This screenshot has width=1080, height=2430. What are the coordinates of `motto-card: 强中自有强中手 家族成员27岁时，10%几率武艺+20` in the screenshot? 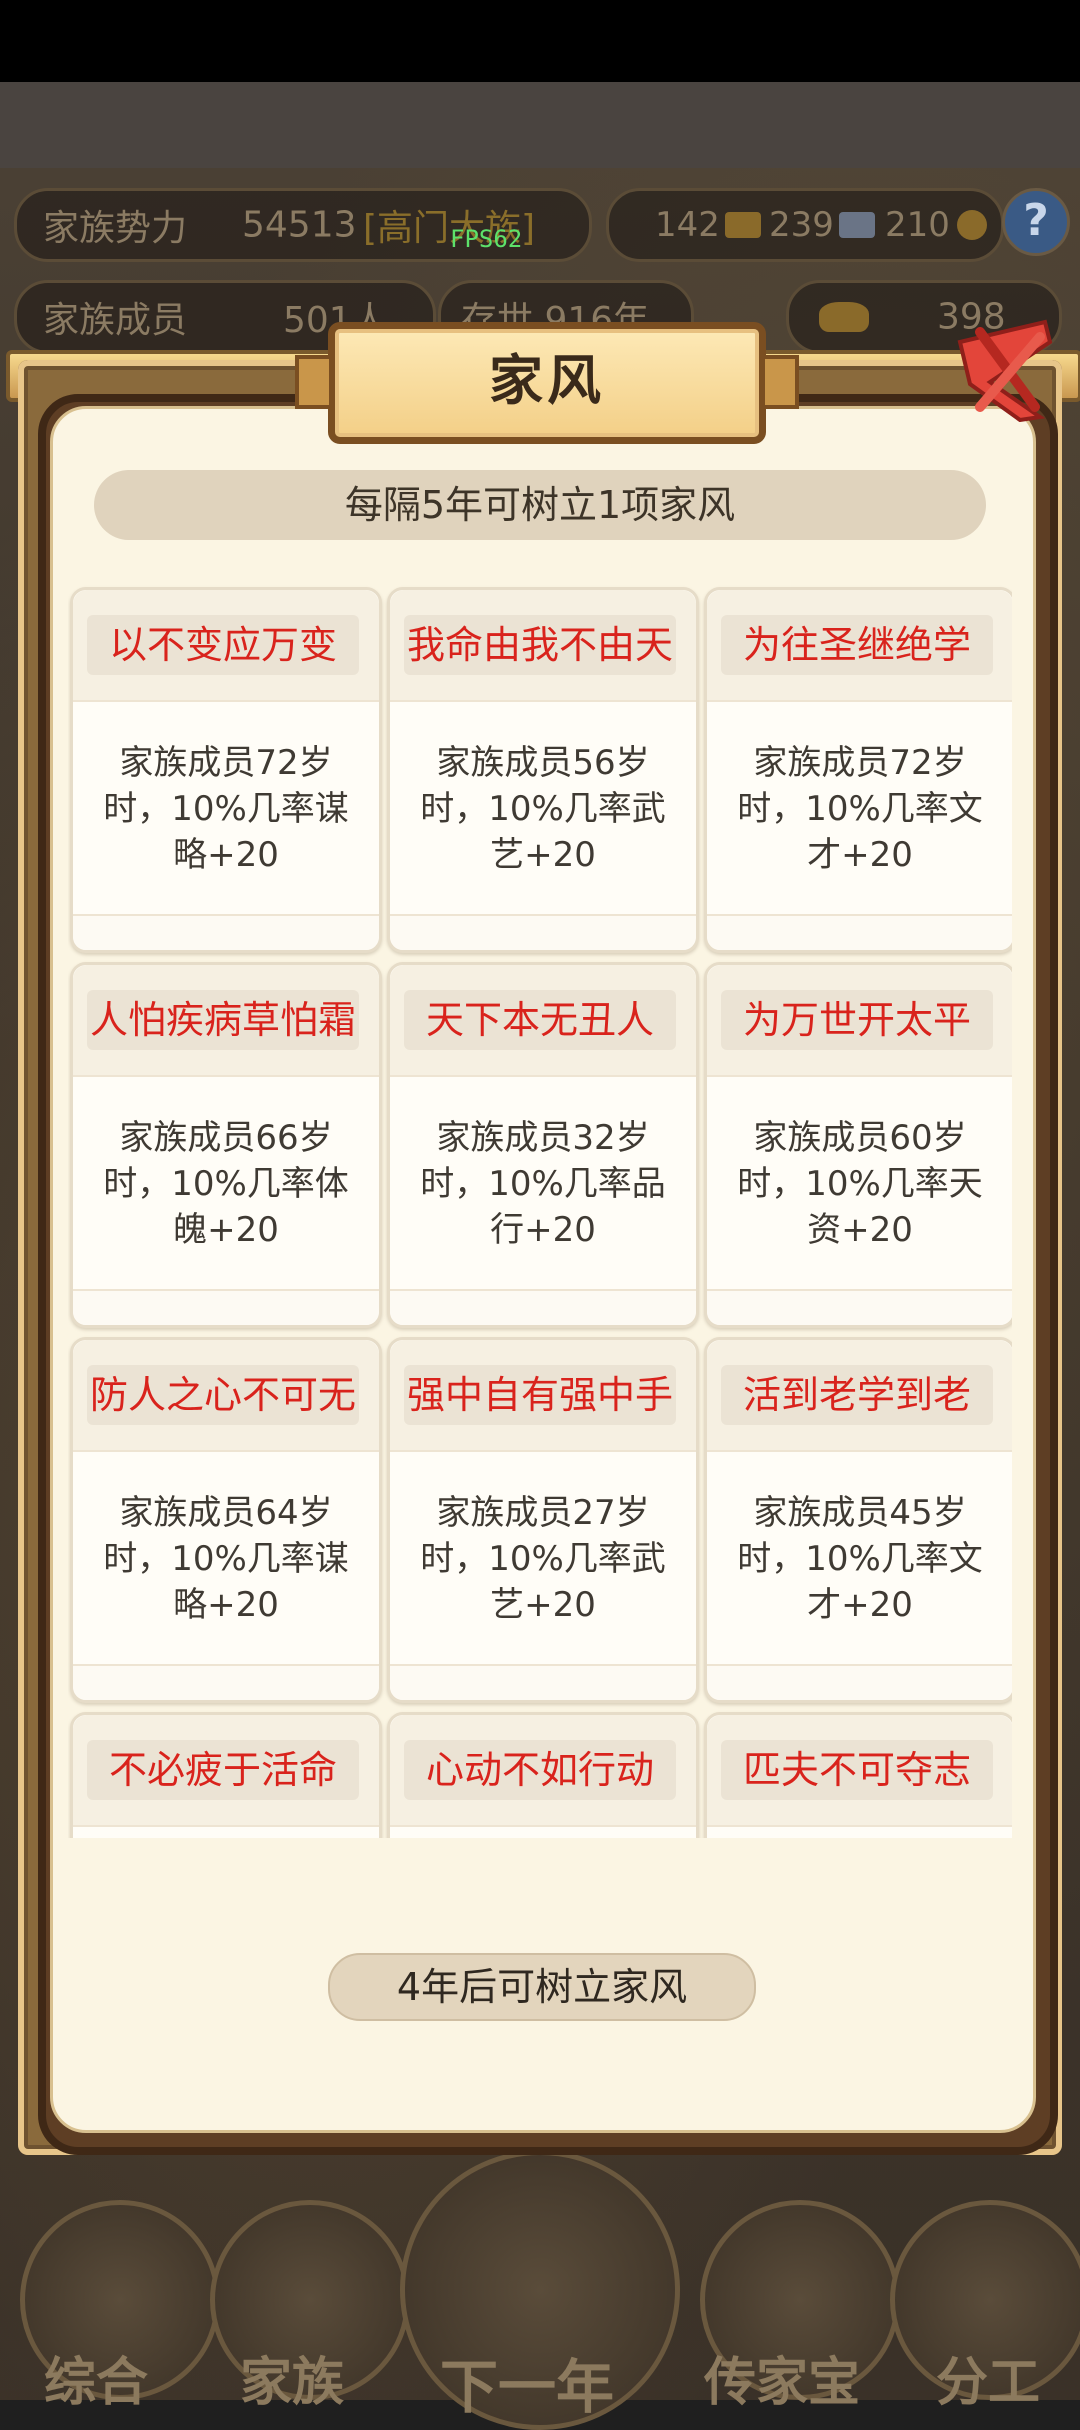 It's located at (543, 1520).